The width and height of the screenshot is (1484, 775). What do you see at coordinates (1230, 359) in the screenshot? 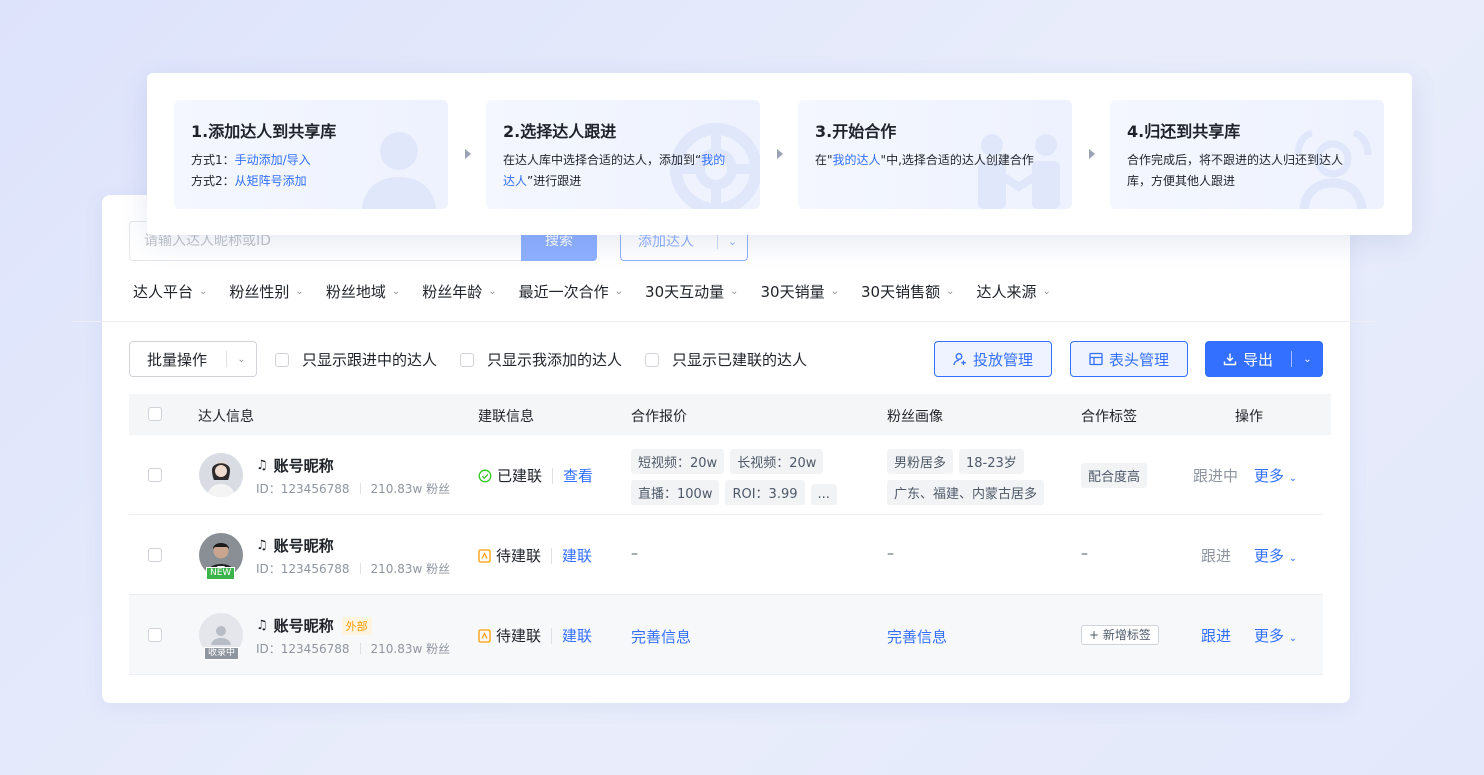
I see `download-icon` at bounding box center [1230, 359].